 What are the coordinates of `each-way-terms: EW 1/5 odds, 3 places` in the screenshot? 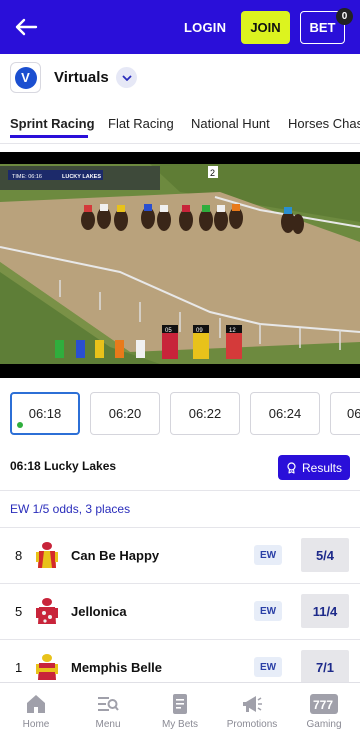 It's located at (70, 509).